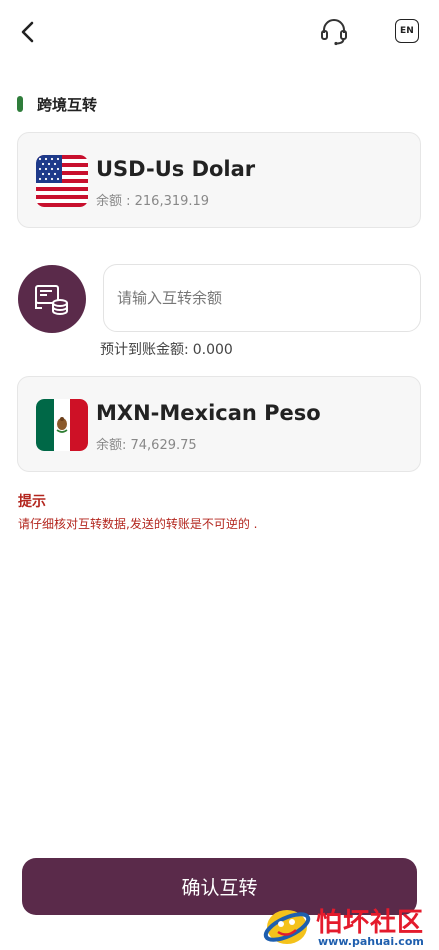 This screenshot has height=950, width=439. Describe the element at coordinates (62, 425) in the screenshot. I see `mexico-flag-icon` at that location.